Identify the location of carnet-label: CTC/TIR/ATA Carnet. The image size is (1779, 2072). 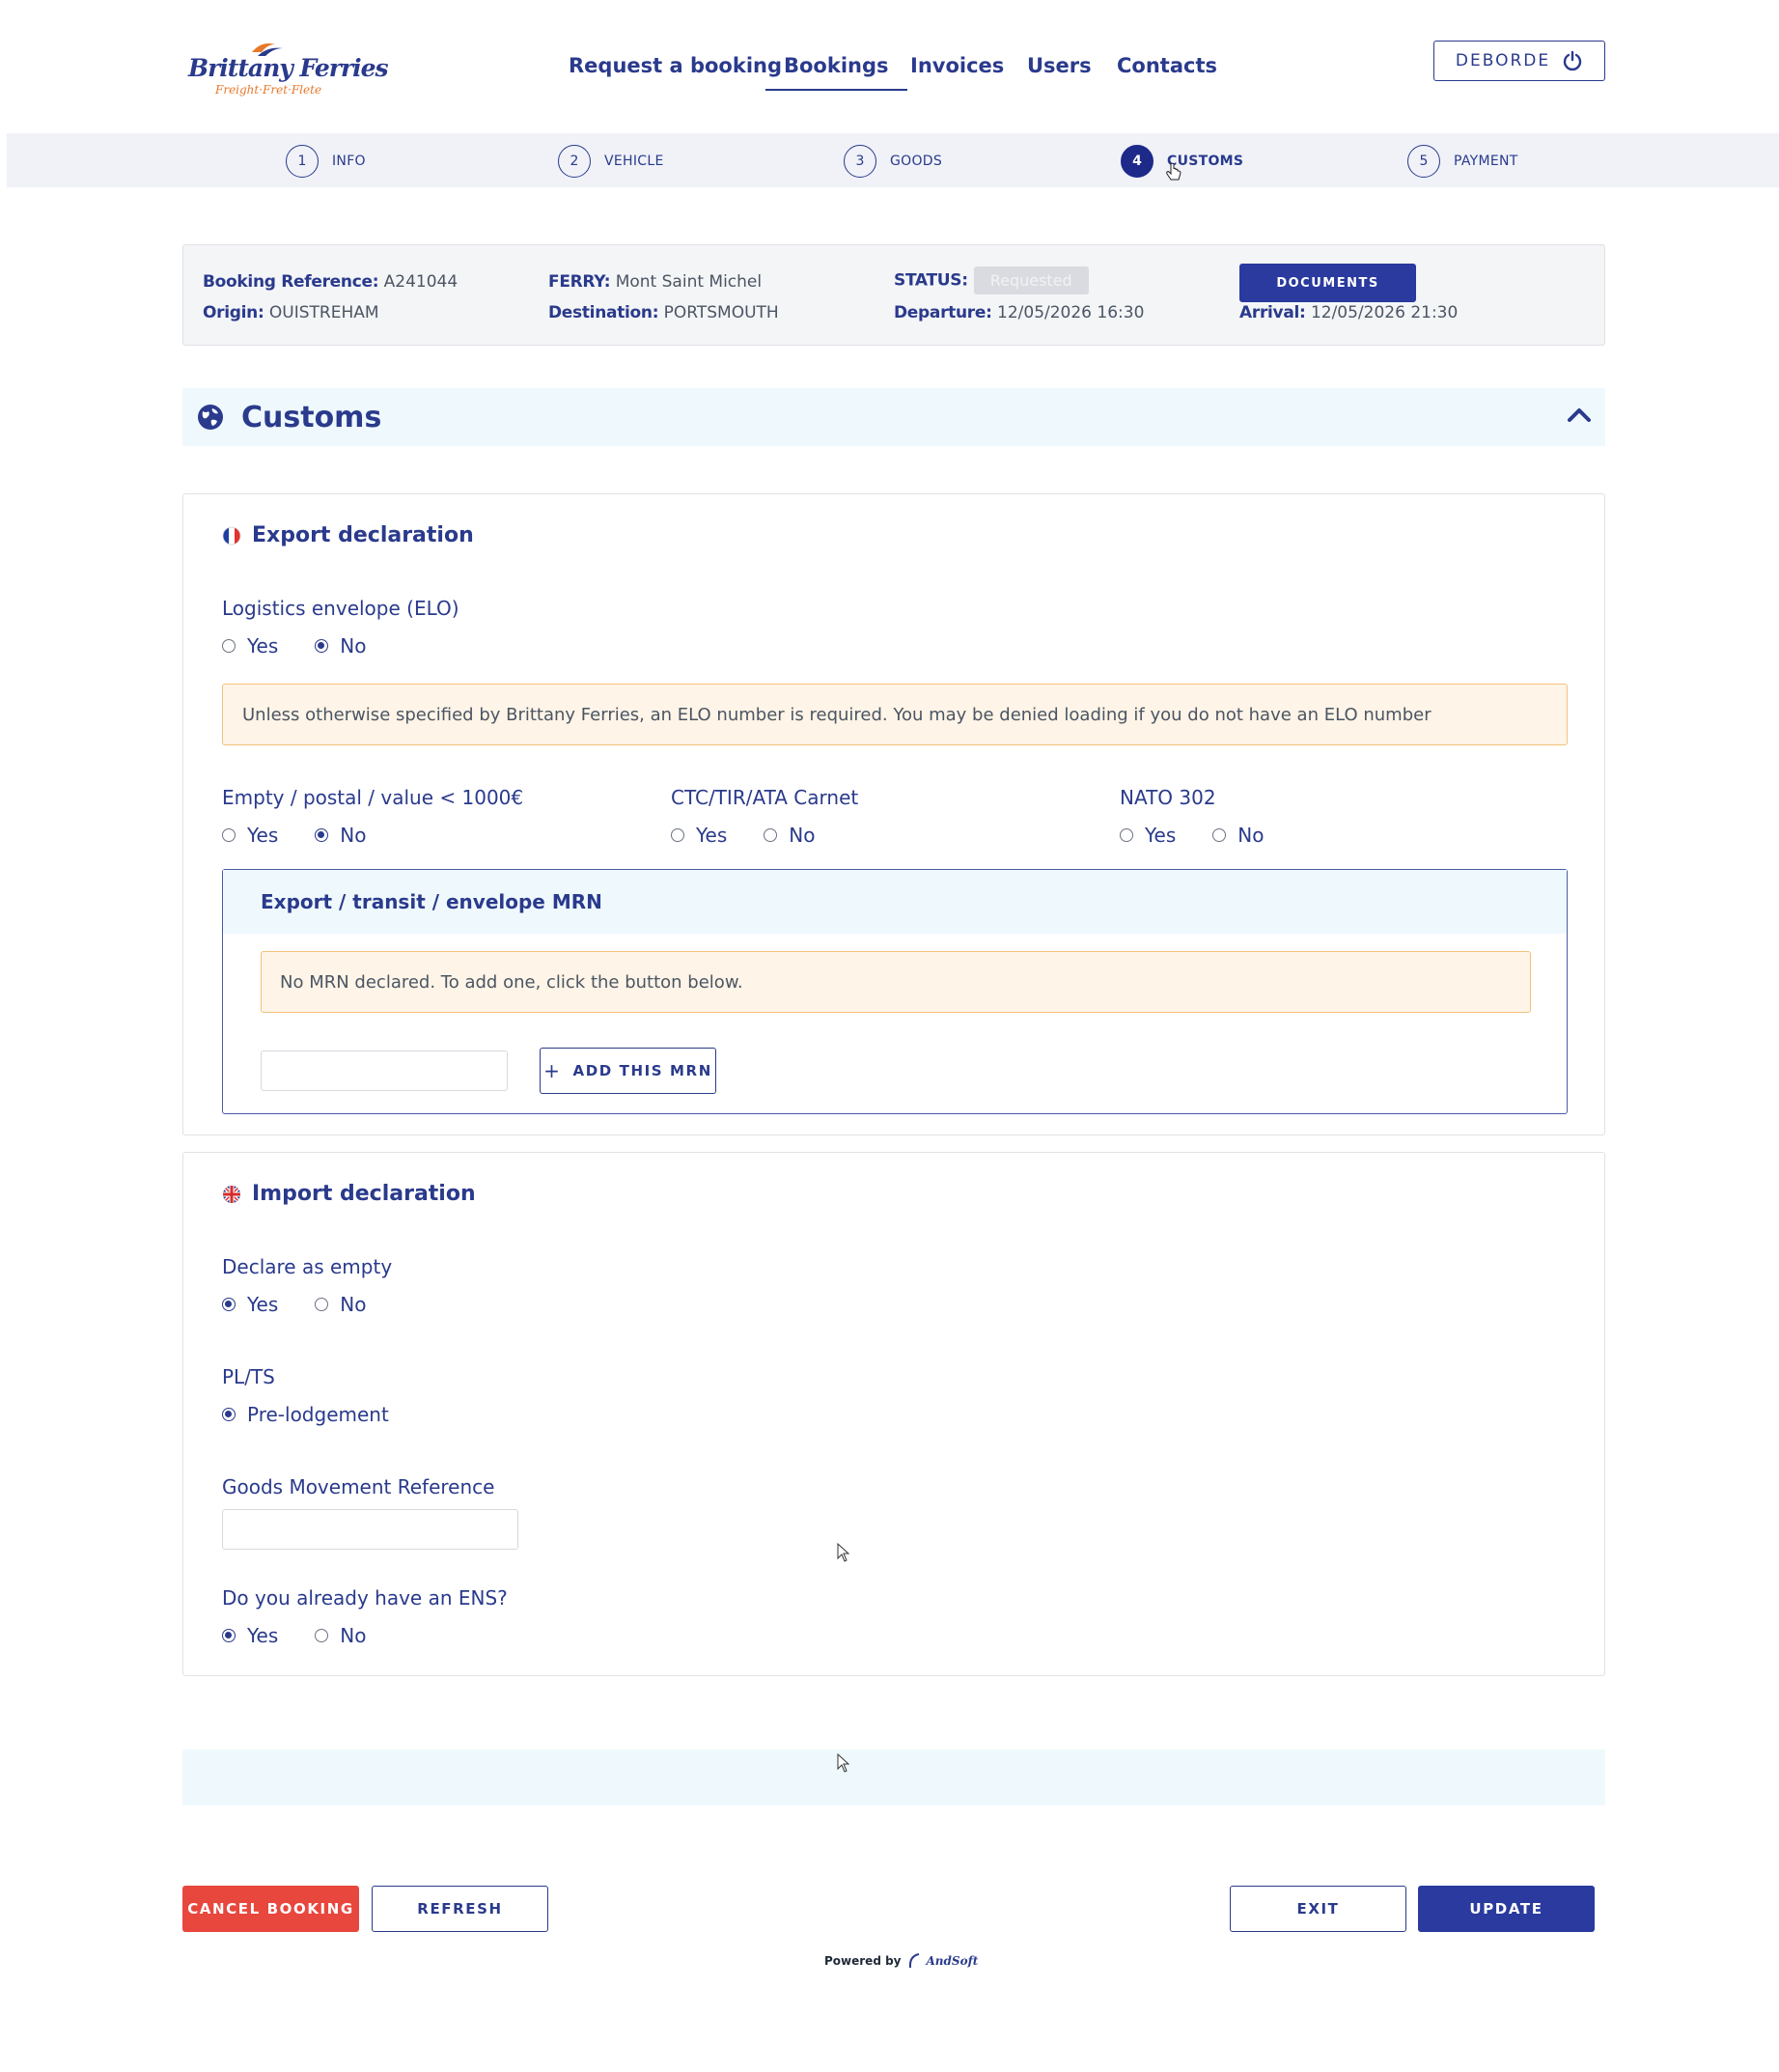
(765, 798).